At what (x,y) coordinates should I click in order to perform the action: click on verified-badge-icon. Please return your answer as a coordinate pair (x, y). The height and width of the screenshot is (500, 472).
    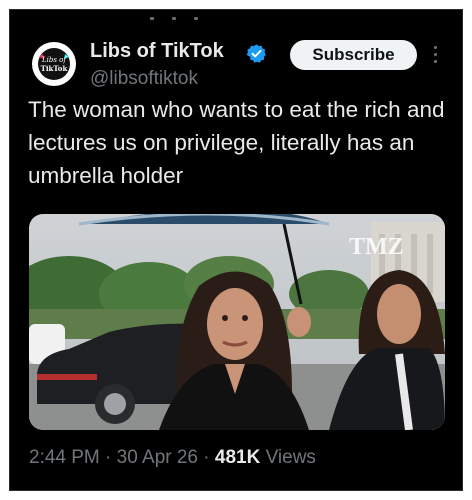
    Looking at the image, I should click on (256, 53).